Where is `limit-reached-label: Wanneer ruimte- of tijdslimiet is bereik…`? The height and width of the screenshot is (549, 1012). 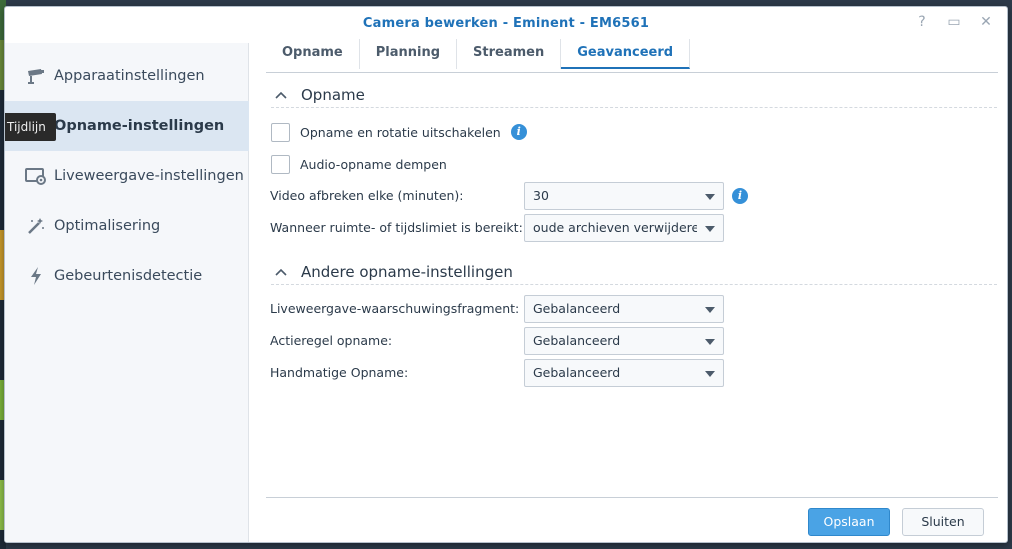
limit-reached-label: Wanneer ruimte- of tijdslimiet is bereik… is located at coordinates (396, 227).